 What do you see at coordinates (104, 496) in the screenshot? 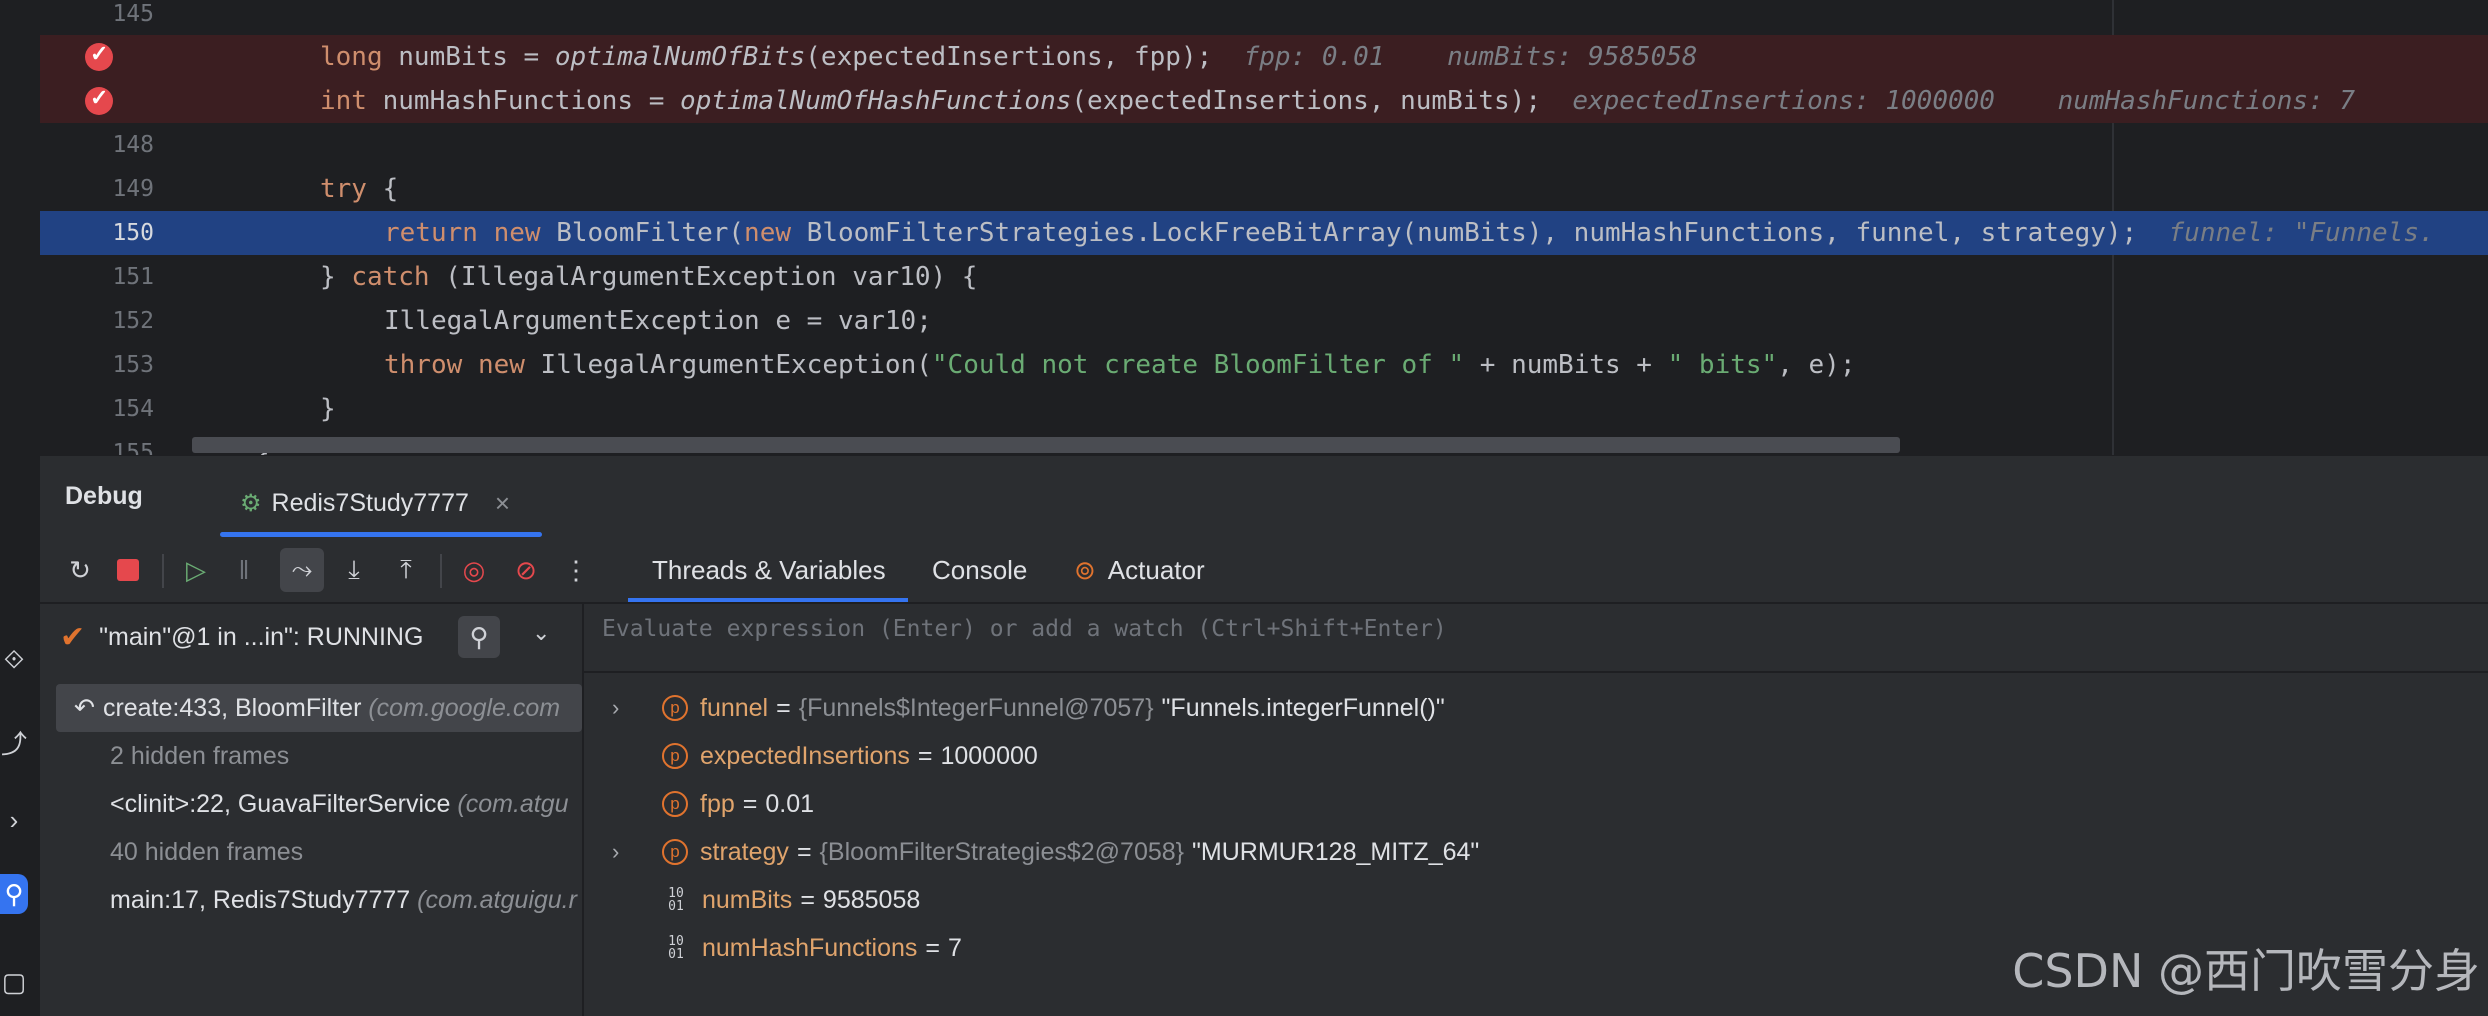
I see `debug-title: Debug` at bounding box center [104, 496].